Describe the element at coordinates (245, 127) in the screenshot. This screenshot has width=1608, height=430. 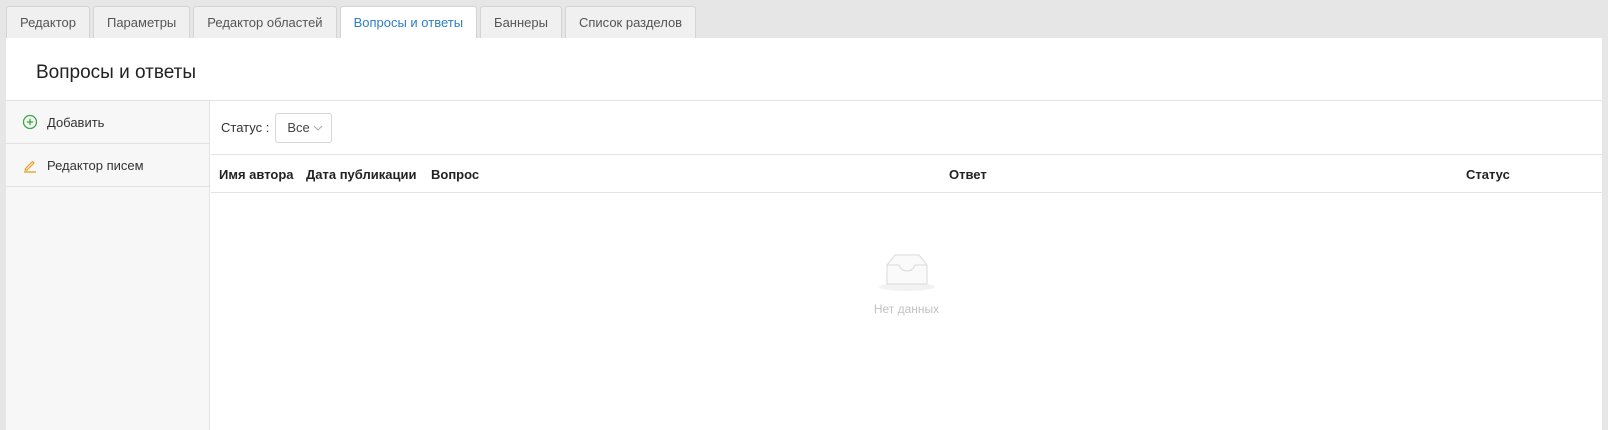
I see `status-filter-label: Статус :` at that location.